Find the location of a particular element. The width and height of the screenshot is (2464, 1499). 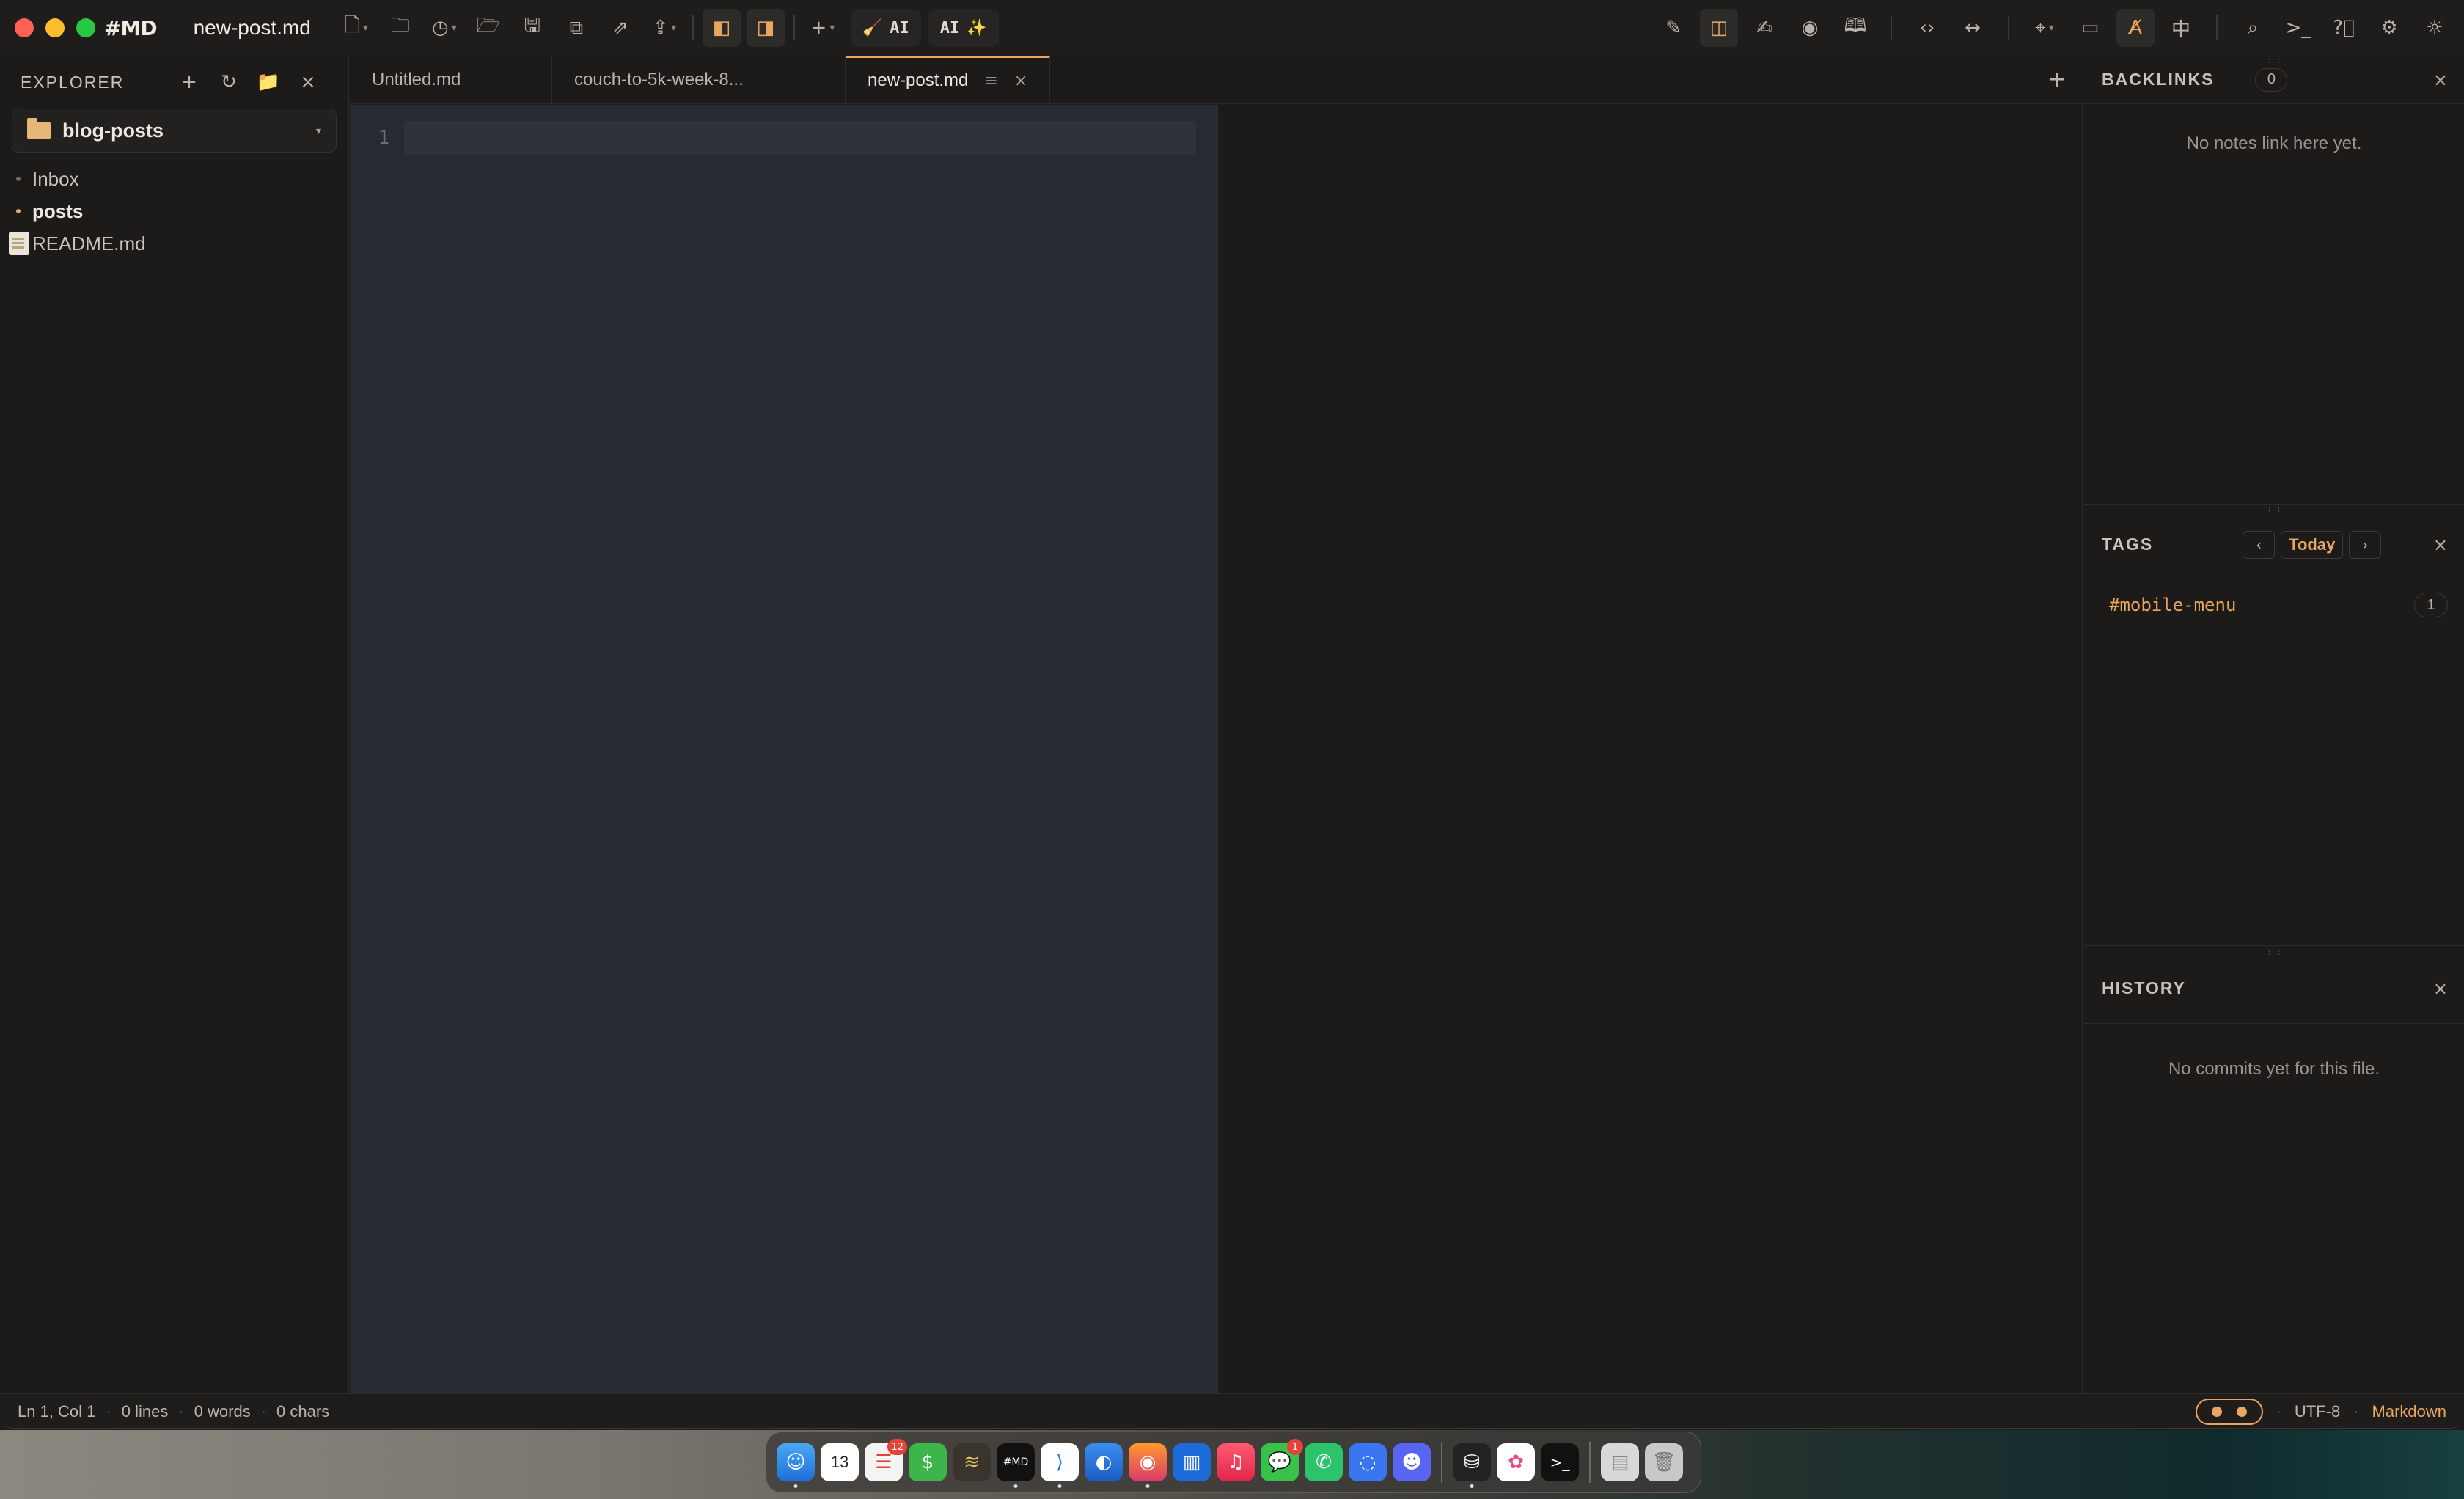

source-mode-button: ‹› is located at coordinates (1927, 28).